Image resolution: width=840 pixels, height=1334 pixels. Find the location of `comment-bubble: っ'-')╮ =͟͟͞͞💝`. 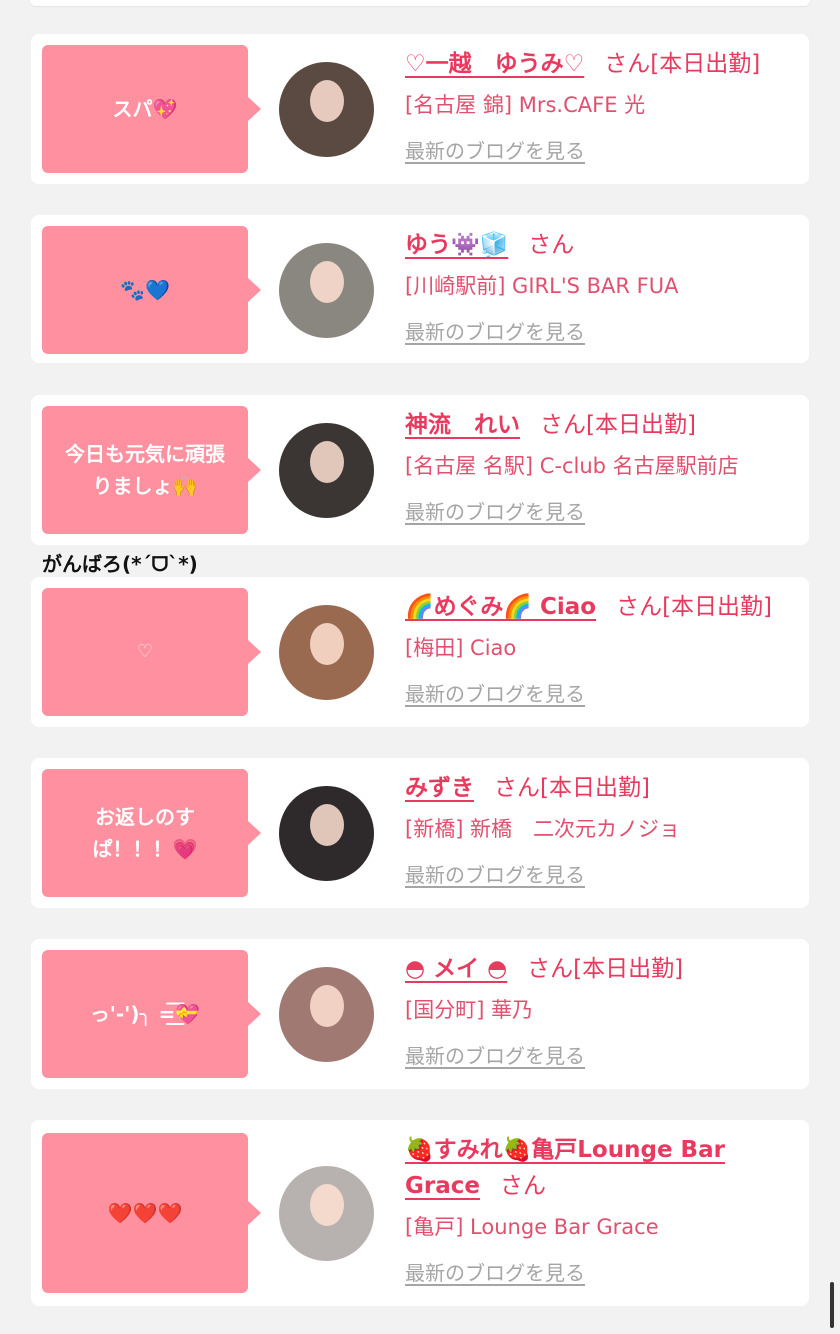

comment-bubble: っ'-')╮ =͟͟͞͞💝 is located at coordinates (151, 1014).